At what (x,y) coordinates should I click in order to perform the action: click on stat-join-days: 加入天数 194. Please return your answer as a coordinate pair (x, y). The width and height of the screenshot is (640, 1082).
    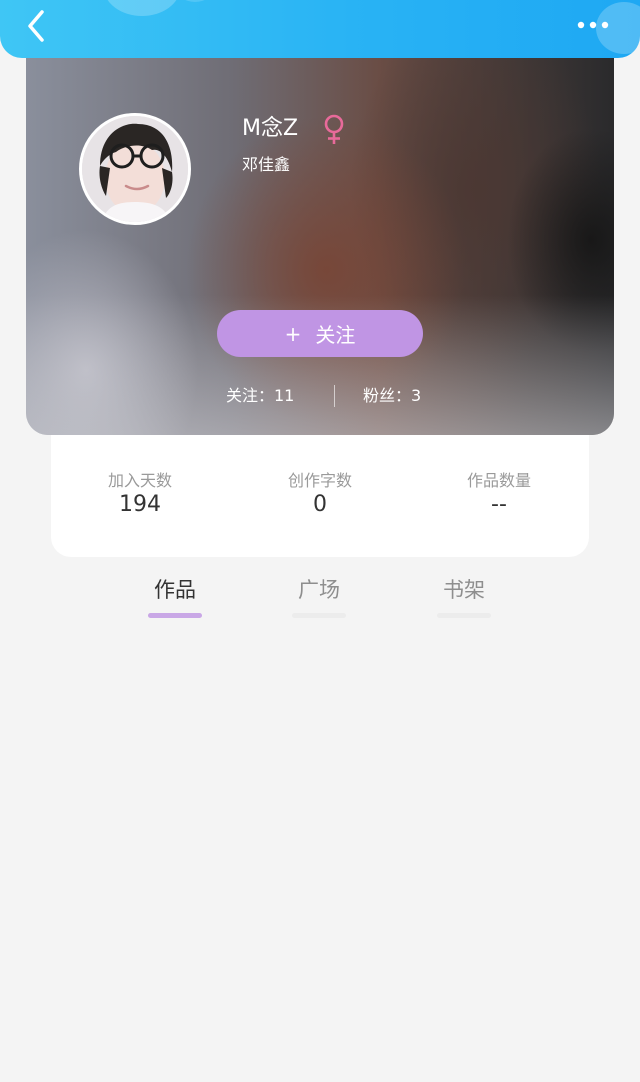
    Looking at the image, I should click on (140, 494).